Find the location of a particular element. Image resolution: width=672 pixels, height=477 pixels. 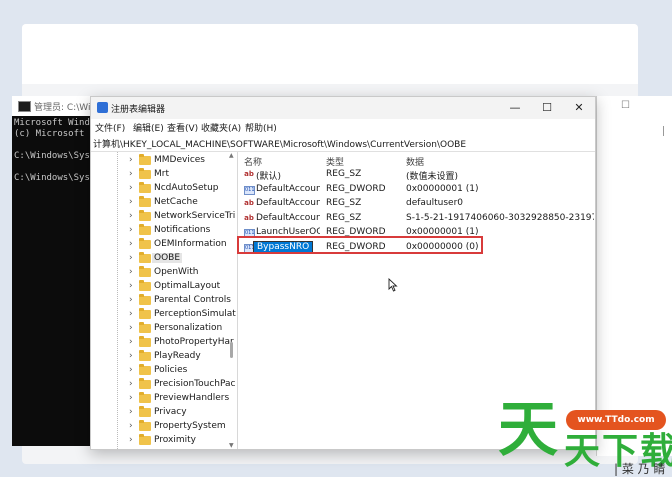

menu-favorites: 收藏夹(A) is located at coordinates (221, 127).